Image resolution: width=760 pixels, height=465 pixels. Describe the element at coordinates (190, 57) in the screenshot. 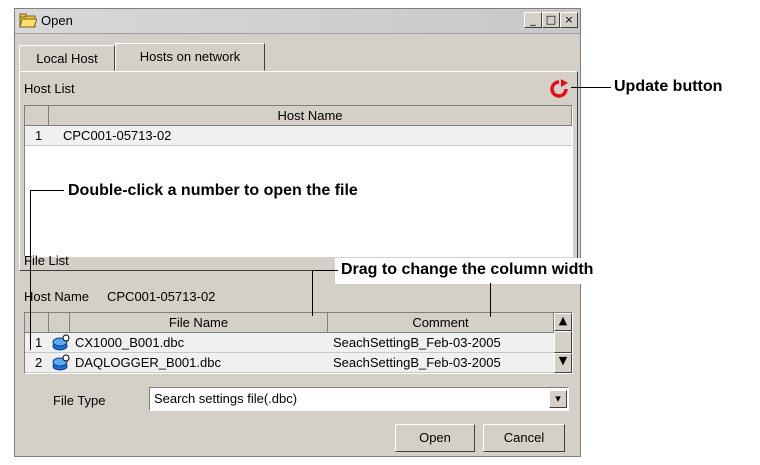

I see `tab-hosts-on-network: Hosts on network` at that location.